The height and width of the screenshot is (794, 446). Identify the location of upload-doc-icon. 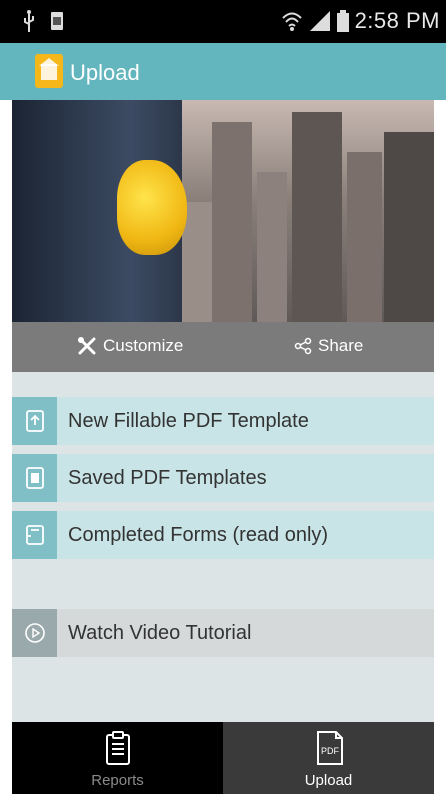
(34, 421).